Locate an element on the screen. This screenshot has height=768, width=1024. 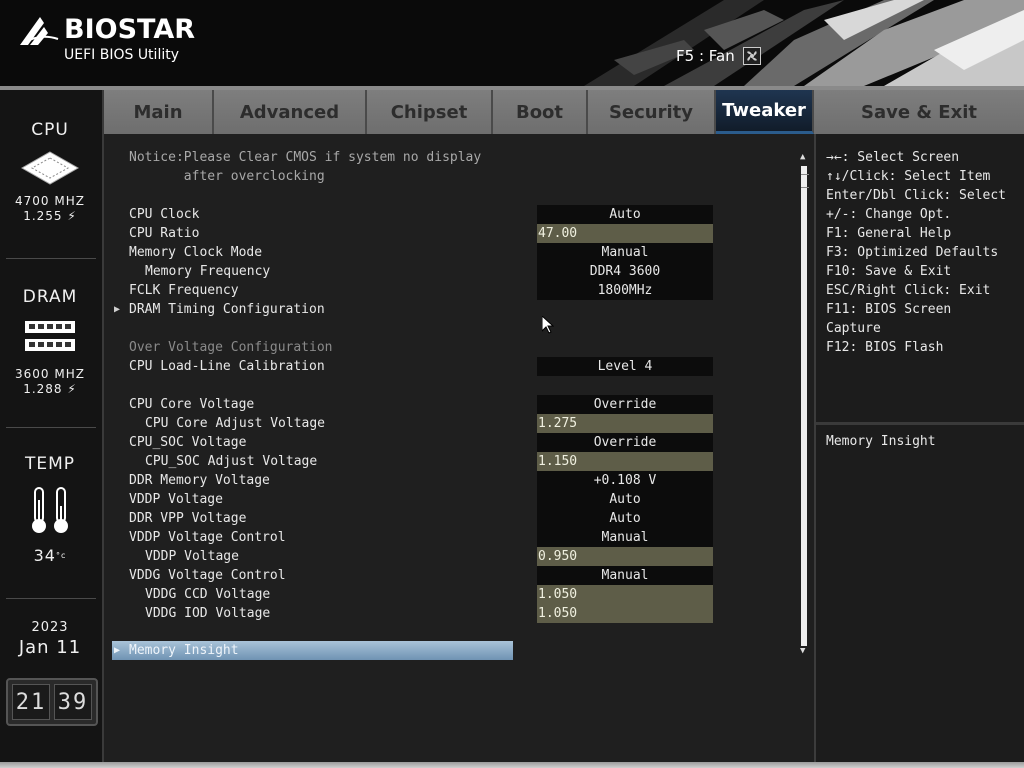
temp-title: TEMP is located at coordinates (50, 464).